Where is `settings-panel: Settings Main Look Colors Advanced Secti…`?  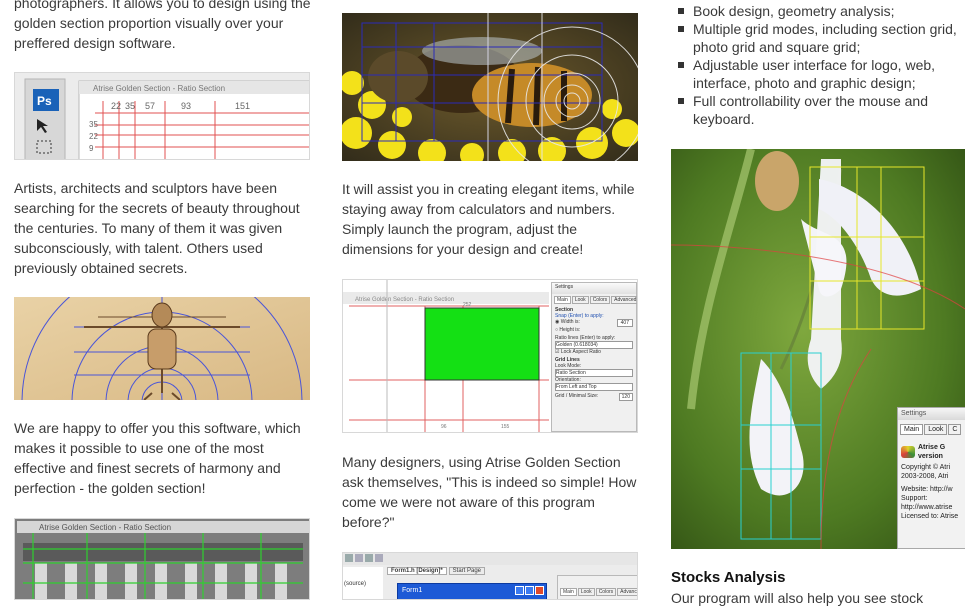
settings-panel: Settings Main Look Colors Advanced Secti… is located at coordinates (594, 357).